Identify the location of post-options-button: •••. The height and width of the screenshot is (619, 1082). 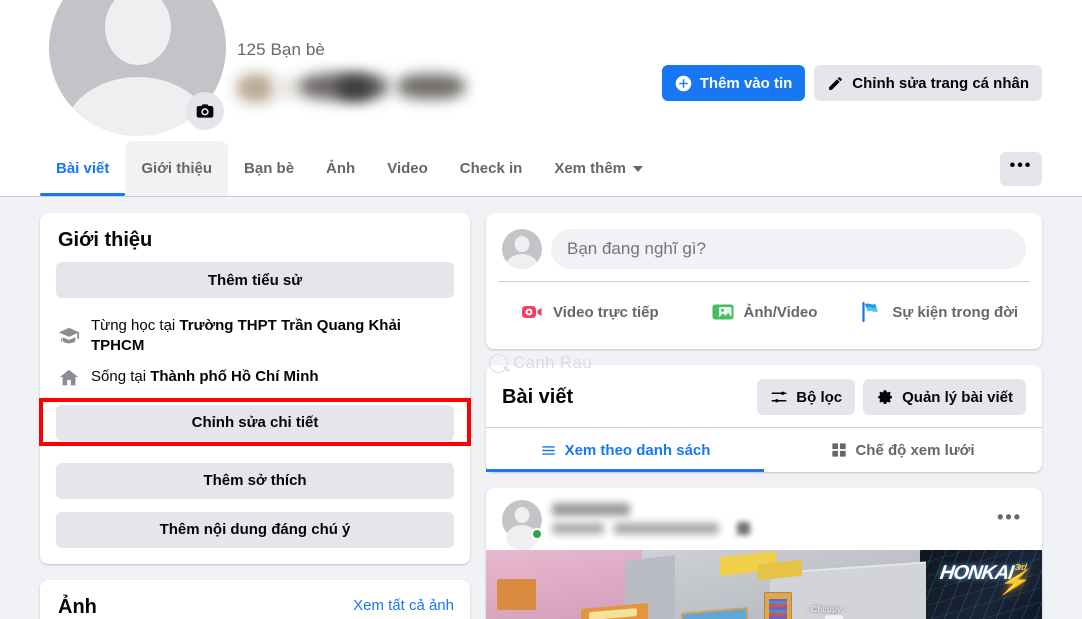
(1009, 519).